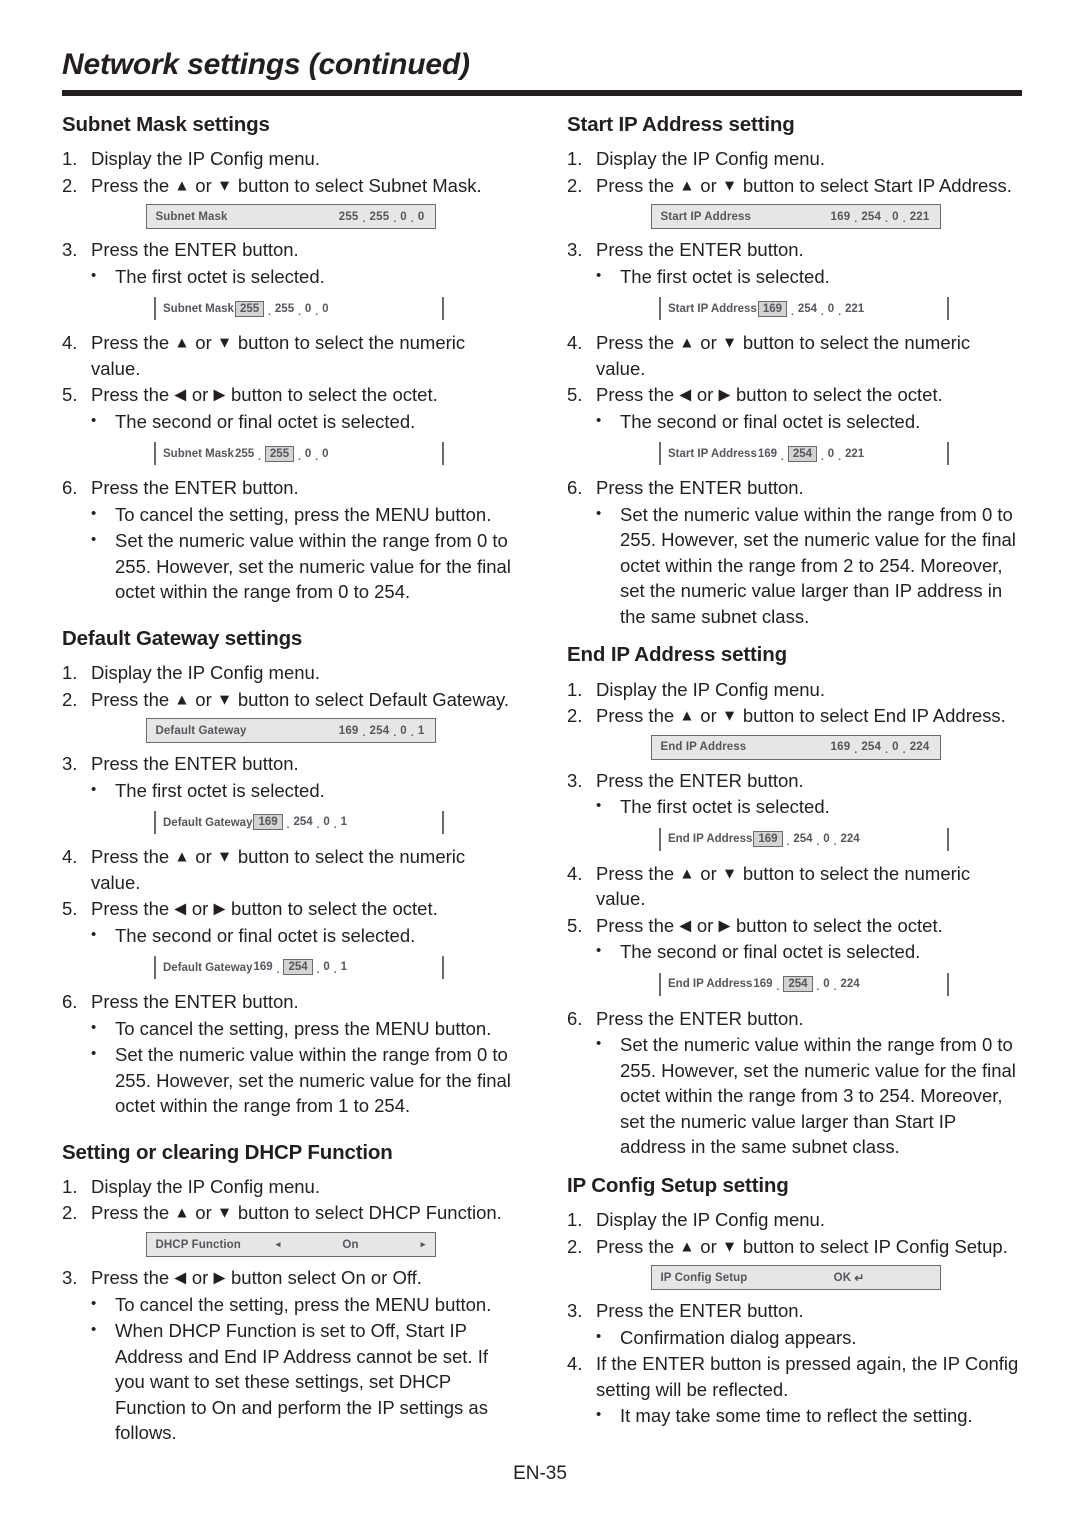  I want to click on osd-widget-container: Start IP Address 169. 254. 0. 221, so click(795, 308).